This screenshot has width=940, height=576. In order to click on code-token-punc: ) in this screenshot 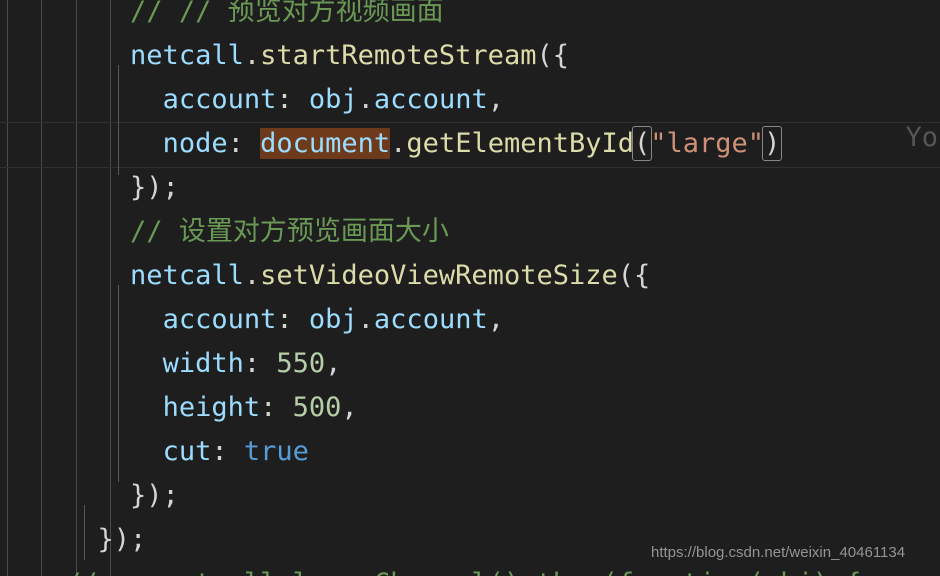, I will do `click(772, 143)`.